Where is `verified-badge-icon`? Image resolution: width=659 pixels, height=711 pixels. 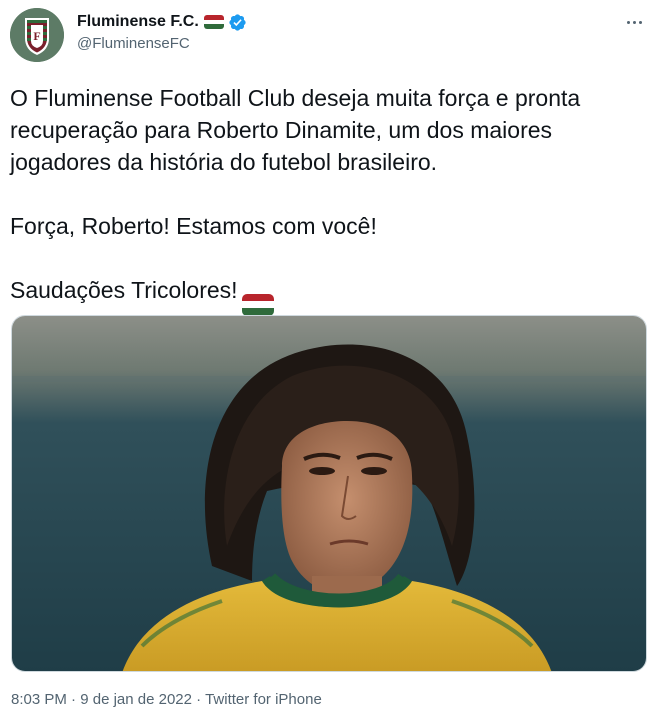 verified-badge-icon is located at coordinates (237, 22).